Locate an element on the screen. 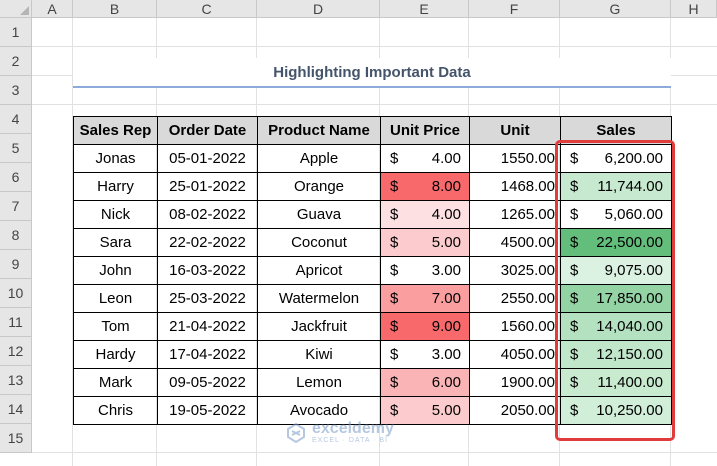 Image resolution: width=717 pixels, height=466 pixels. cell-sales: $12,150.00 is located at coordinates (616, 354).